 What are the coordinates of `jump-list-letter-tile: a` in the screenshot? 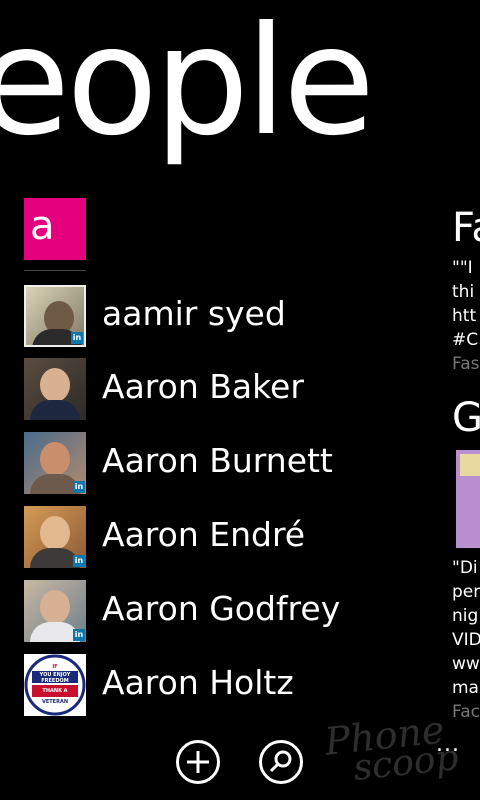 It's located at (55, 229).